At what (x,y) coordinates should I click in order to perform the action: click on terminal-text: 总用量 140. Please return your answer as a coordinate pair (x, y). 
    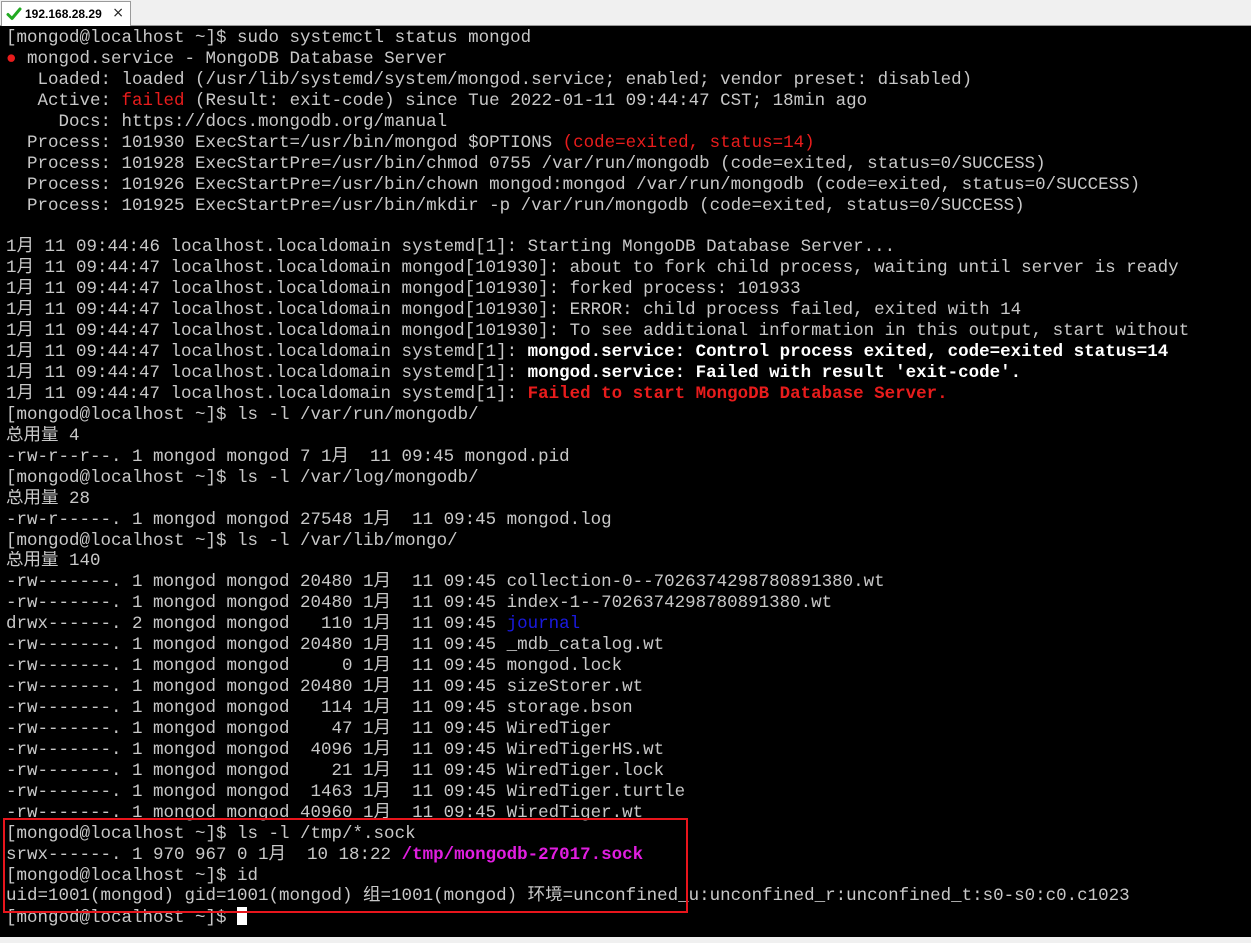
    Looking at the image, I should click on (53, 561).